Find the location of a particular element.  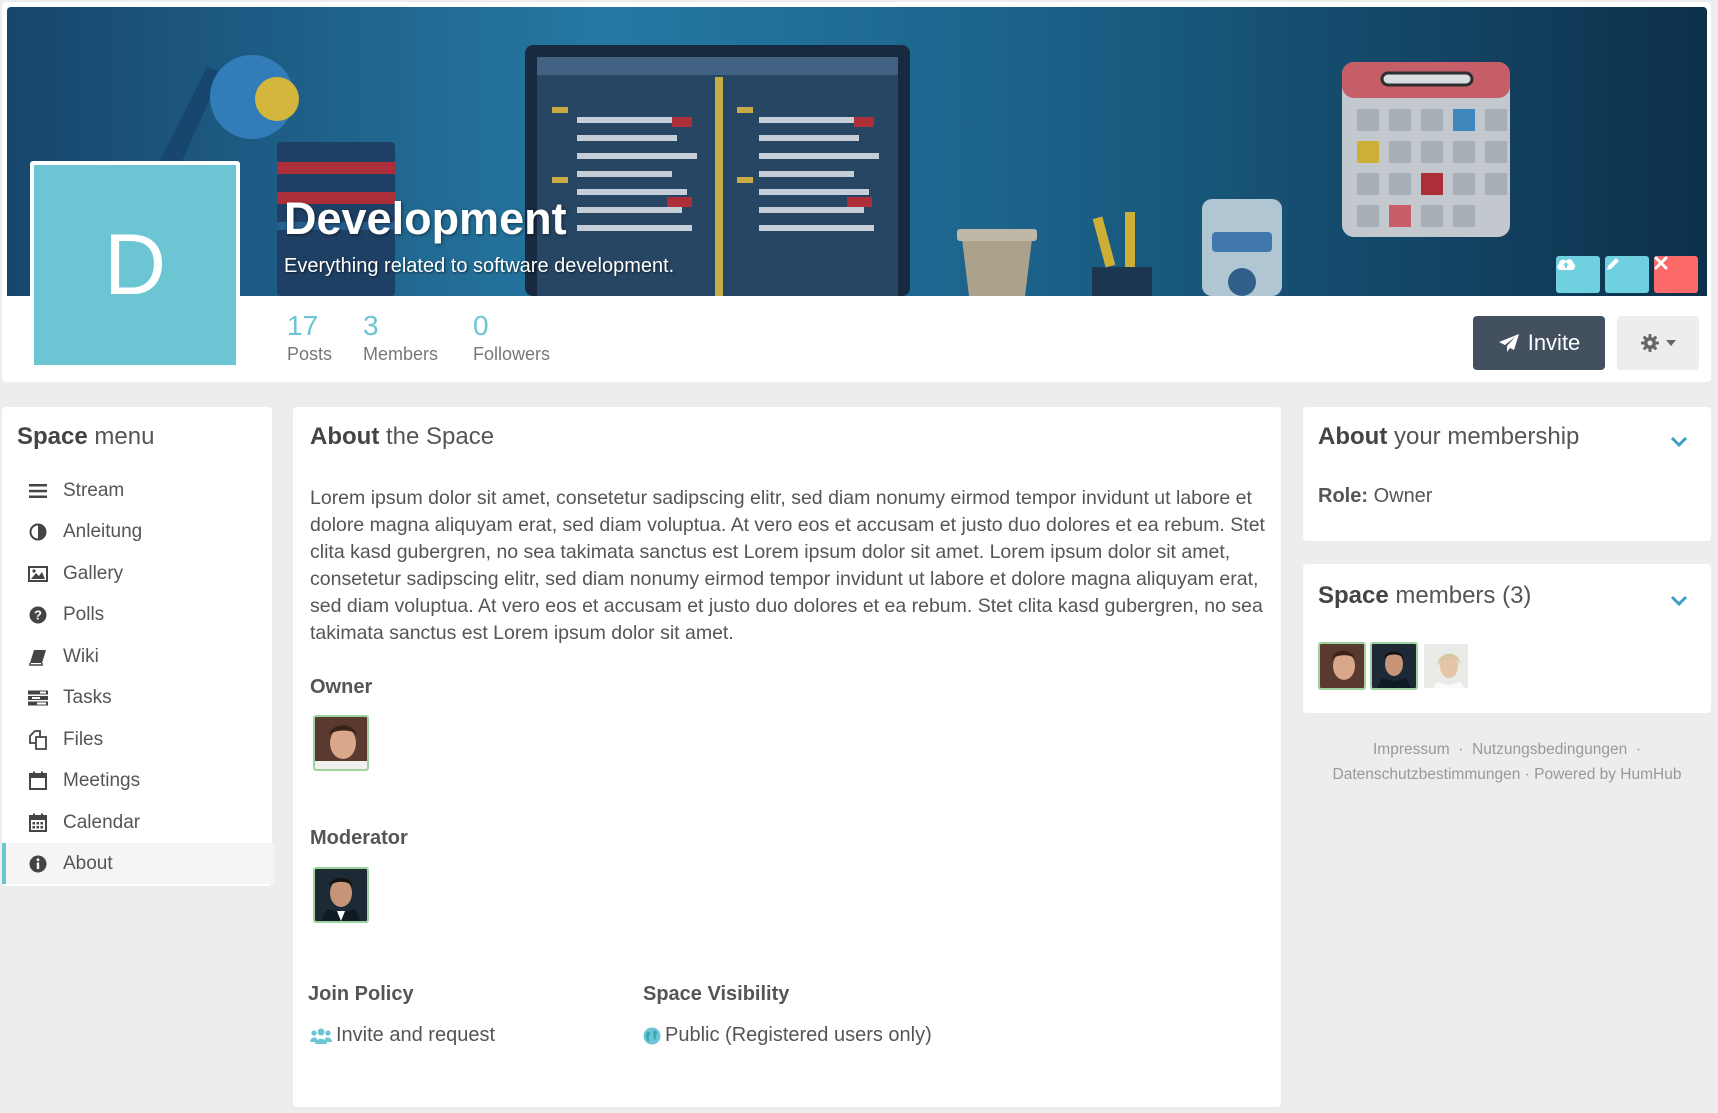

space-avatar-letter: D is located at coordinates (135, 264).